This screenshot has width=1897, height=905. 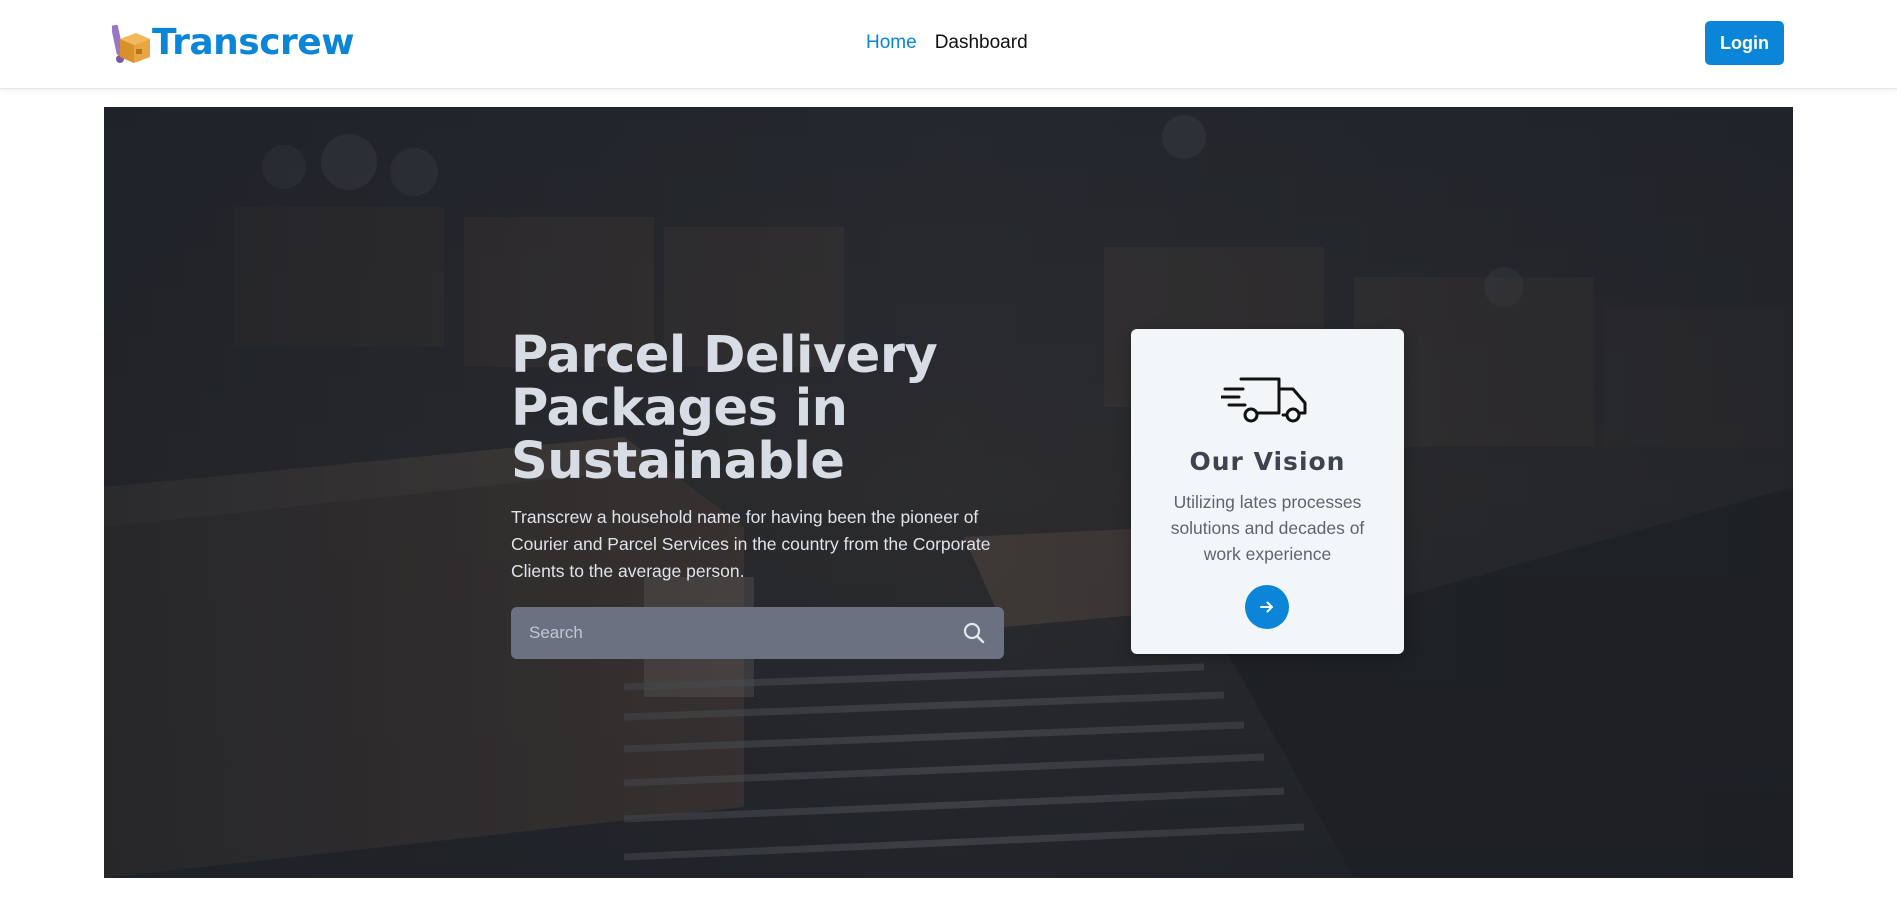 I want to click on arrow-right-icon, so click(x=1266, y=607).